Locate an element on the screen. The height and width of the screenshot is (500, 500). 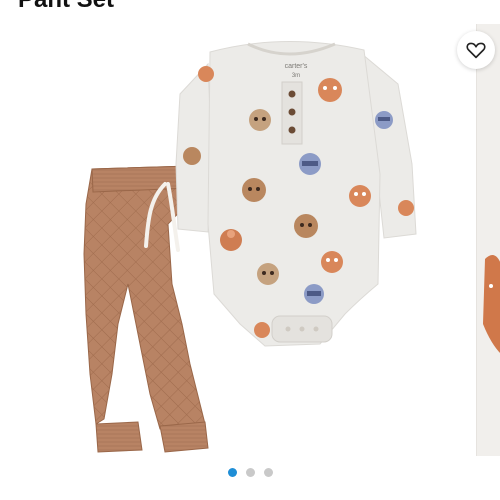
next-image-thumbnail is located at coordinates (491, 304).